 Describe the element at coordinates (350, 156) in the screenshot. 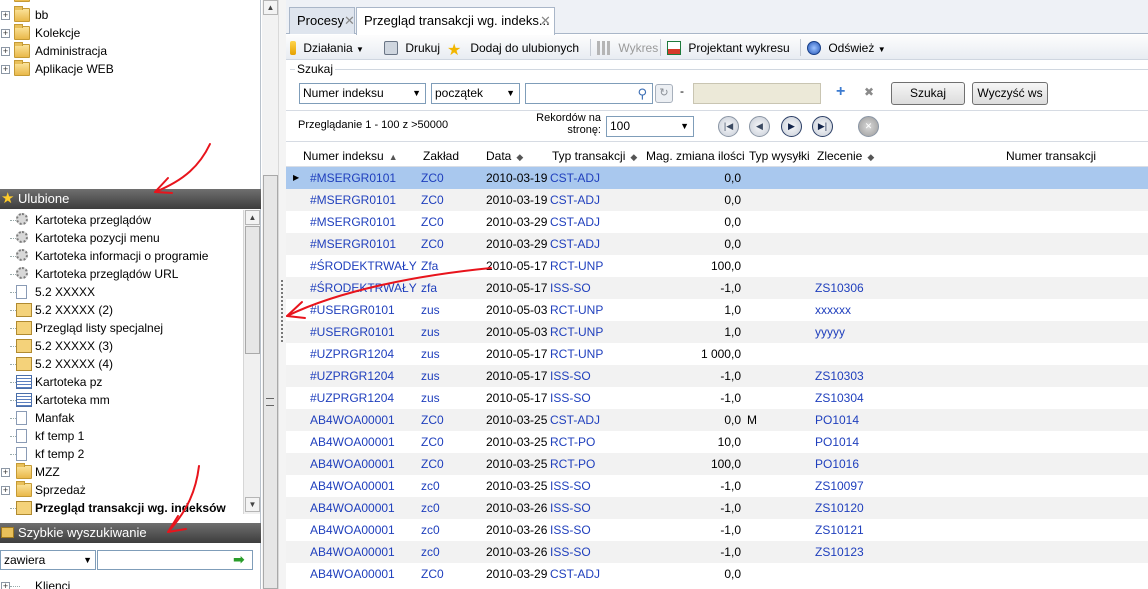

I see `column-header-numer-indeksu: Numer indeksu ▲` at that location.